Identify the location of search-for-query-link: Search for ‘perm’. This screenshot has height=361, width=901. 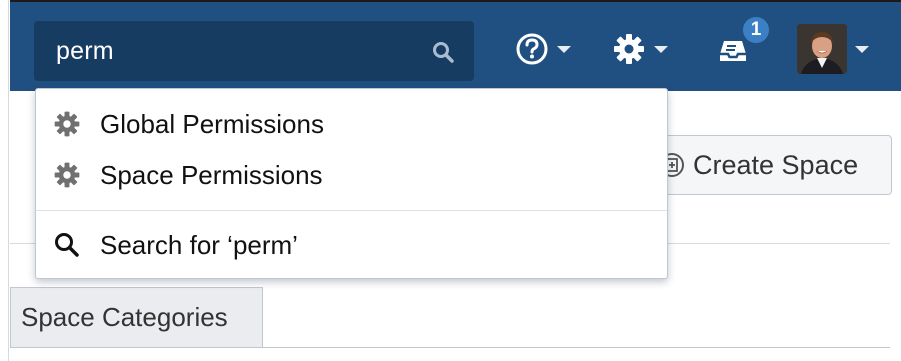
(351, 245).